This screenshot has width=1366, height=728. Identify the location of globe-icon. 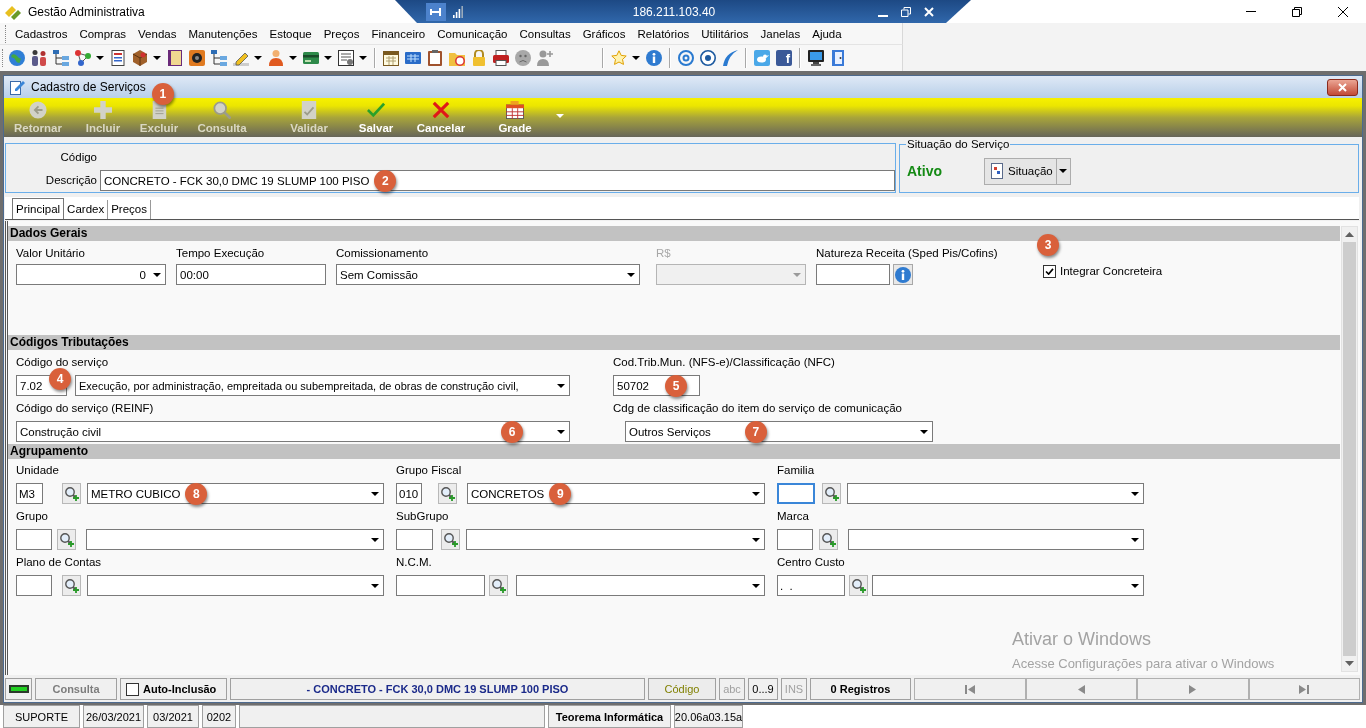
(17, 58).